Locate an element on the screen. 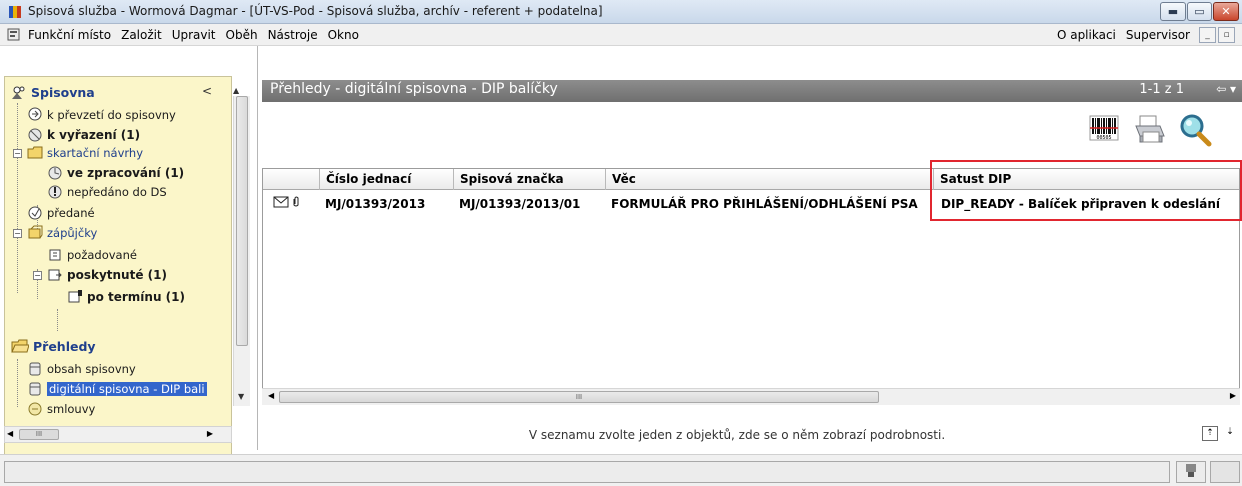 This screenshot has height=486, width=1242. envelope-icon is located at coordinates (281, 202).